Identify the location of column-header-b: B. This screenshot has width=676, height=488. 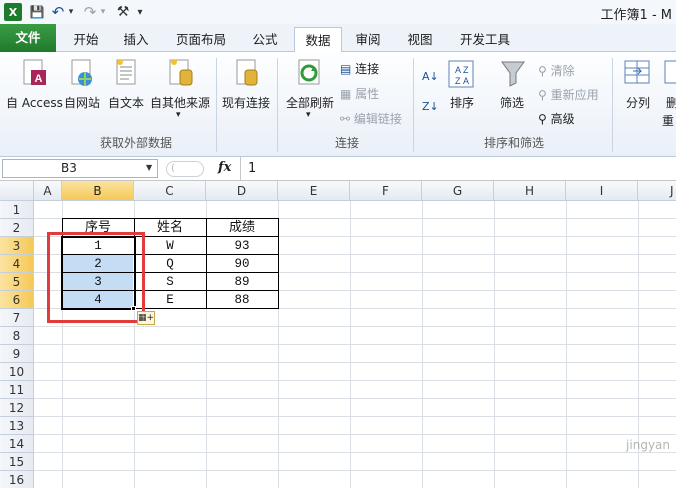
(98, 191).